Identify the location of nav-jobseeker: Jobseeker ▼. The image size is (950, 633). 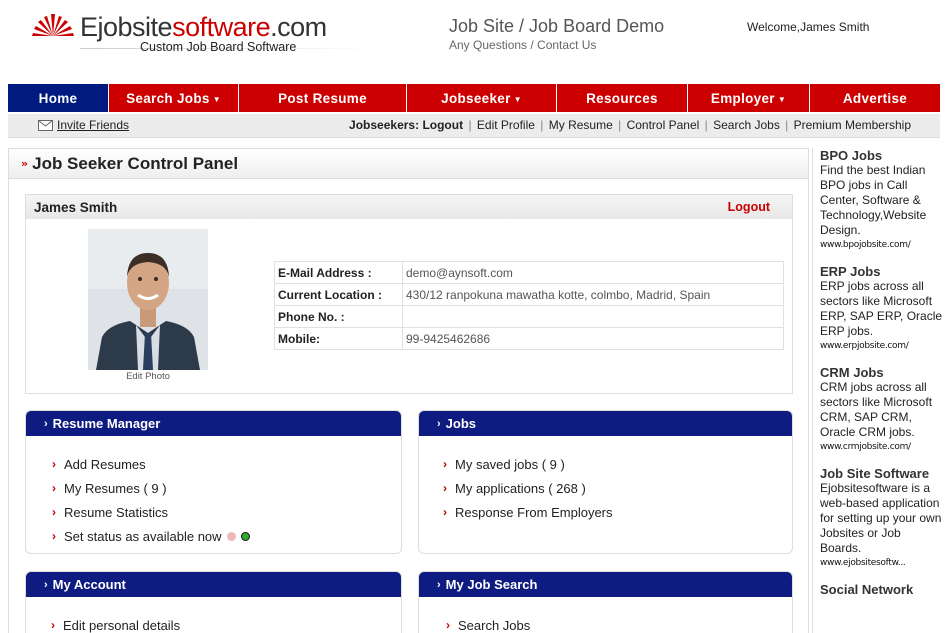
(482, 98).